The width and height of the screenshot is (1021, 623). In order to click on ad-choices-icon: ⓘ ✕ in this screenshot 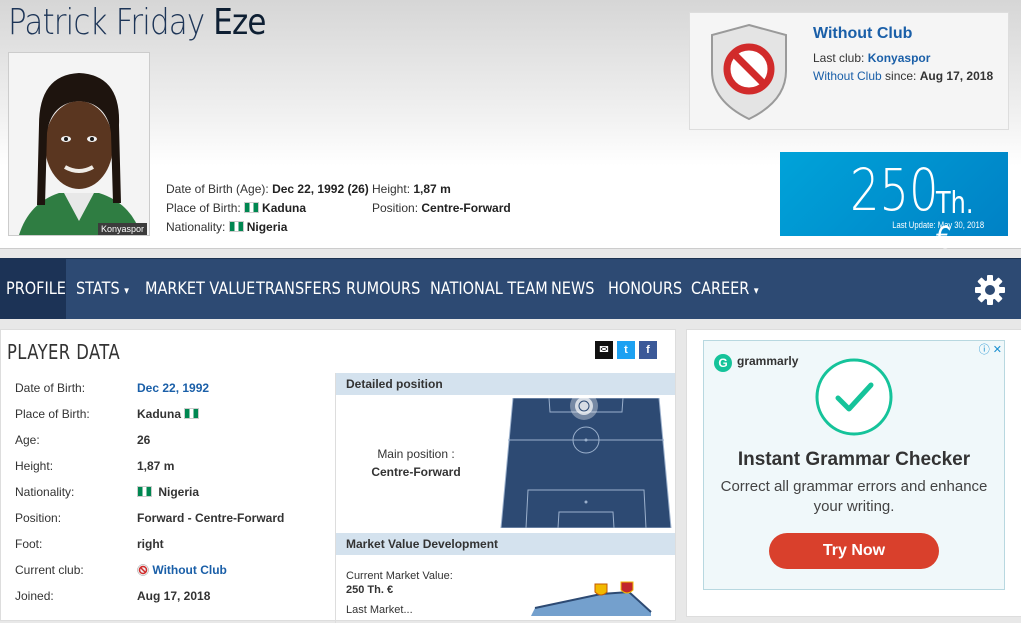, I will do `click(990, 349)`.